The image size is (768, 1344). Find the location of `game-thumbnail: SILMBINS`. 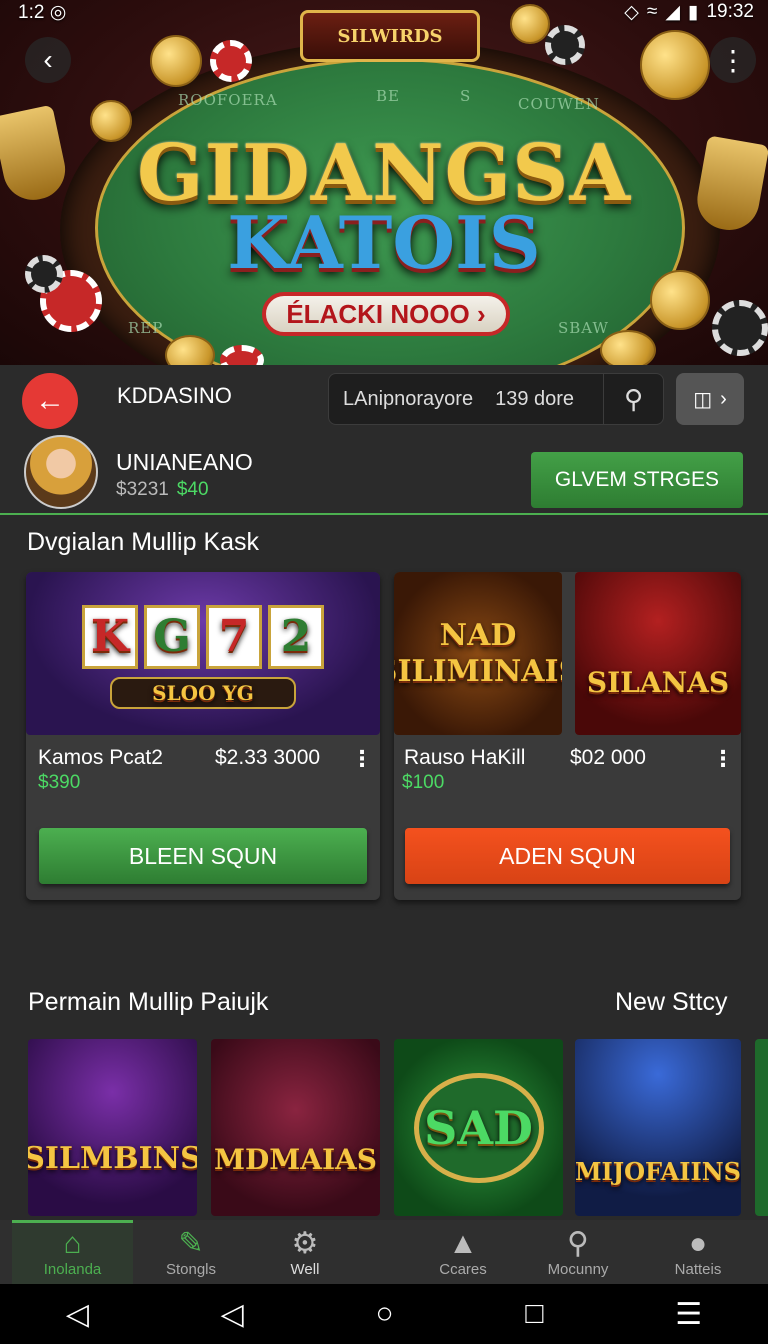

game-thumbnail: SILMBINS is located at coordinates (112, 1127).